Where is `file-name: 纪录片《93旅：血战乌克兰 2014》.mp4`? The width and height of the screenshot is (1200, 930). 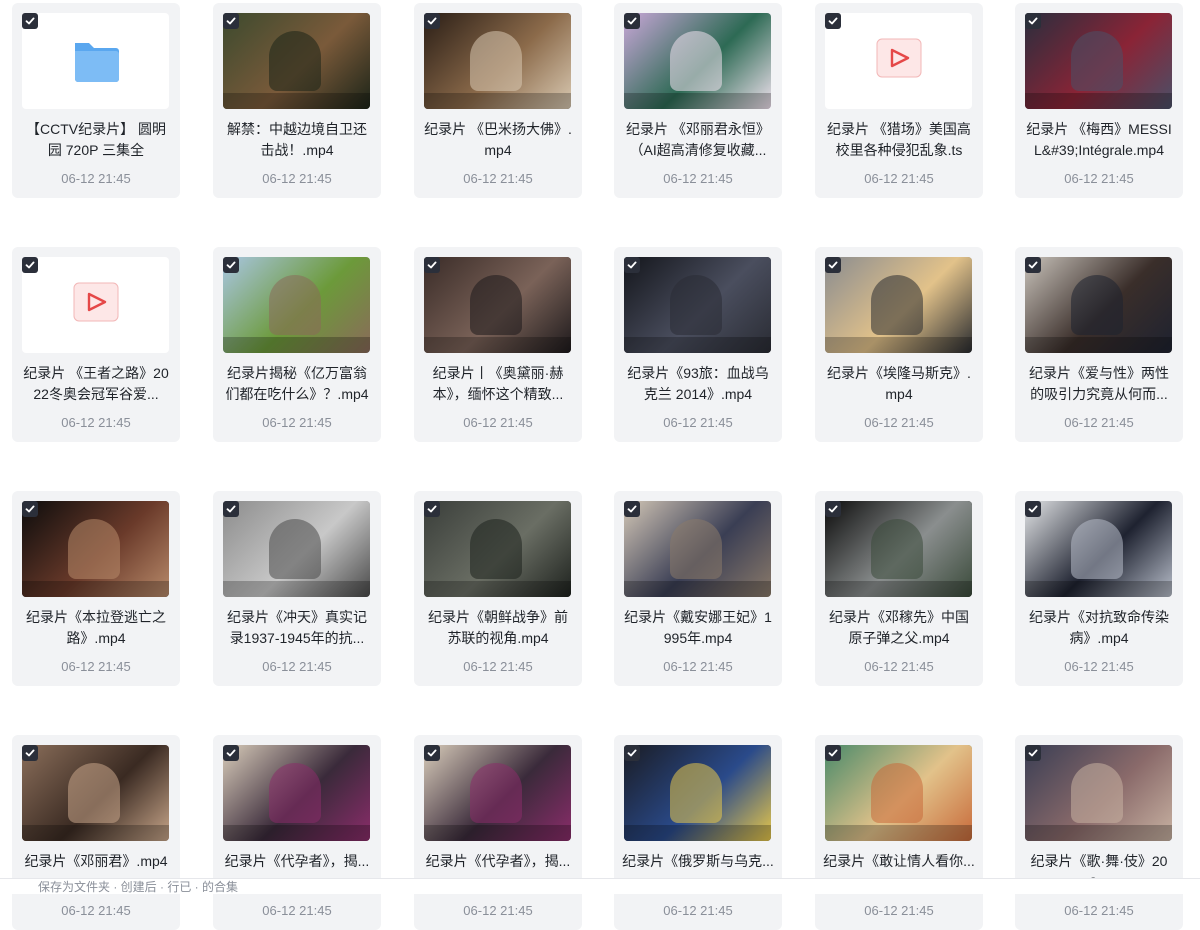
file-name: 纪录片《93旅：血战乌克兰 2014》.mp4 is located at coordinates (698, 384).